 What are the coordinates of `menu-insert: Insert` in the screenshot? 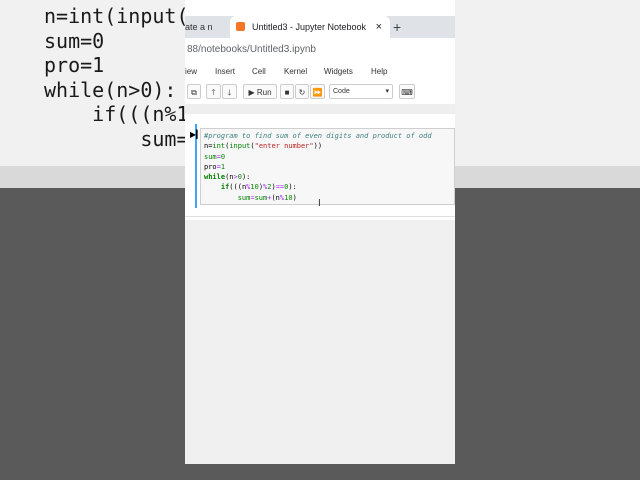 It's located at (225, 72).